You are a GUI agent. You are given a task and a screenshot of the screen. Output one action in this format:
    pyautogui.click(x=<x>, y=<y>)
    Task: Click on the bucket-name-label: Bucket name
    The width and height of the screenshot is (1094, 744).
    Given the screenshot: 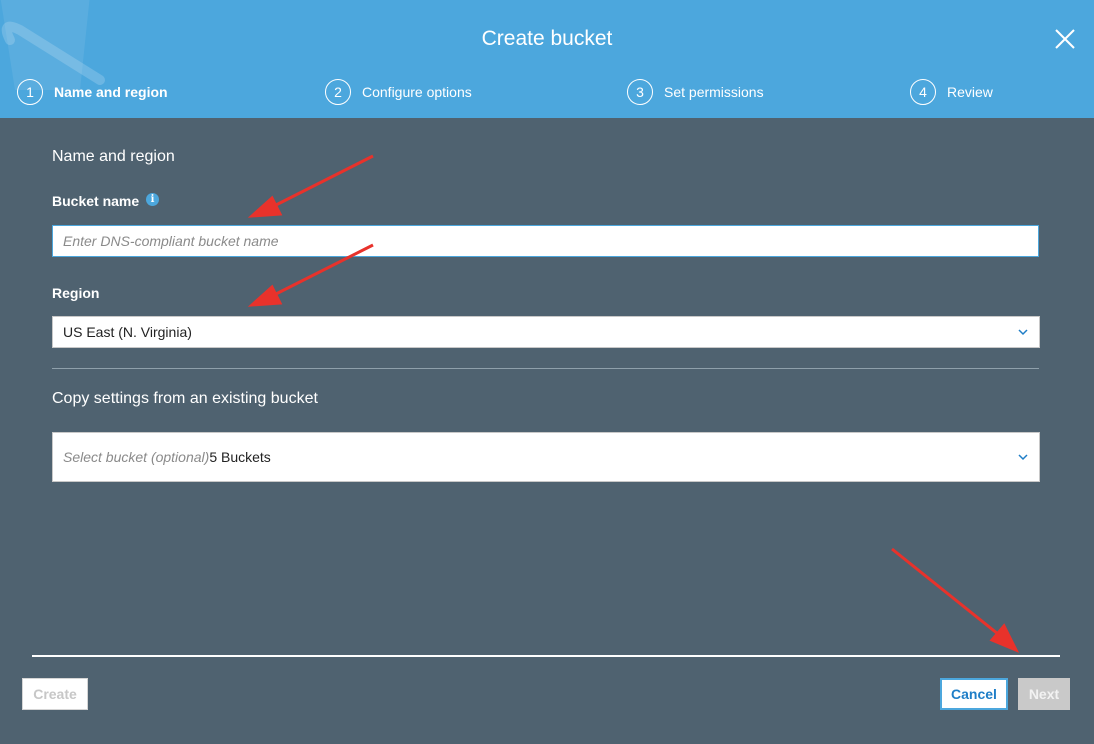 What is the action you would take?
    pyautogui.click(x=96, y=201)
    